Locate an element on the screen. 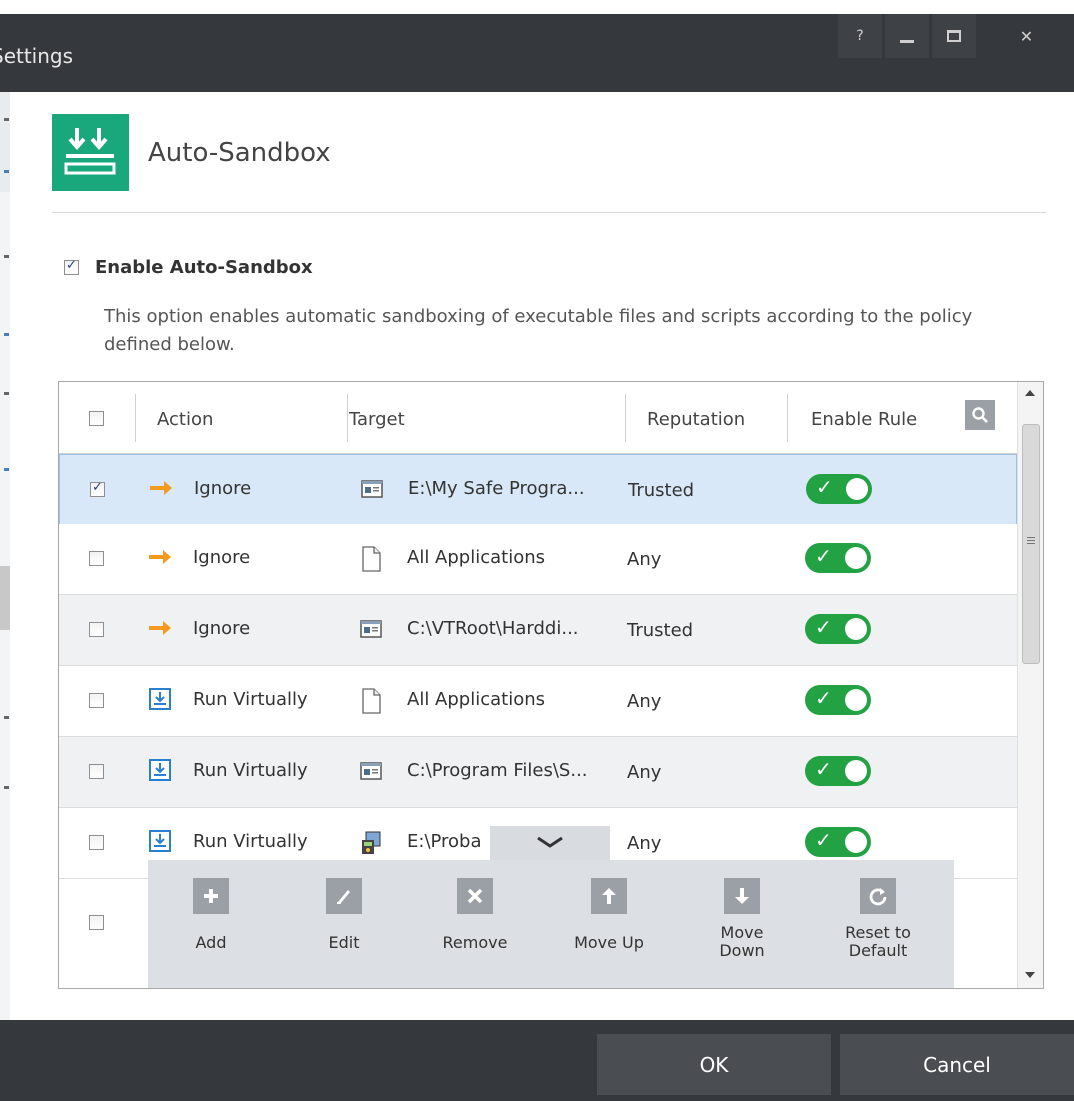  table-row: Ignore C:\VTRoot\Harddi... Trusted ✓ is located at coordinates (538, 630).